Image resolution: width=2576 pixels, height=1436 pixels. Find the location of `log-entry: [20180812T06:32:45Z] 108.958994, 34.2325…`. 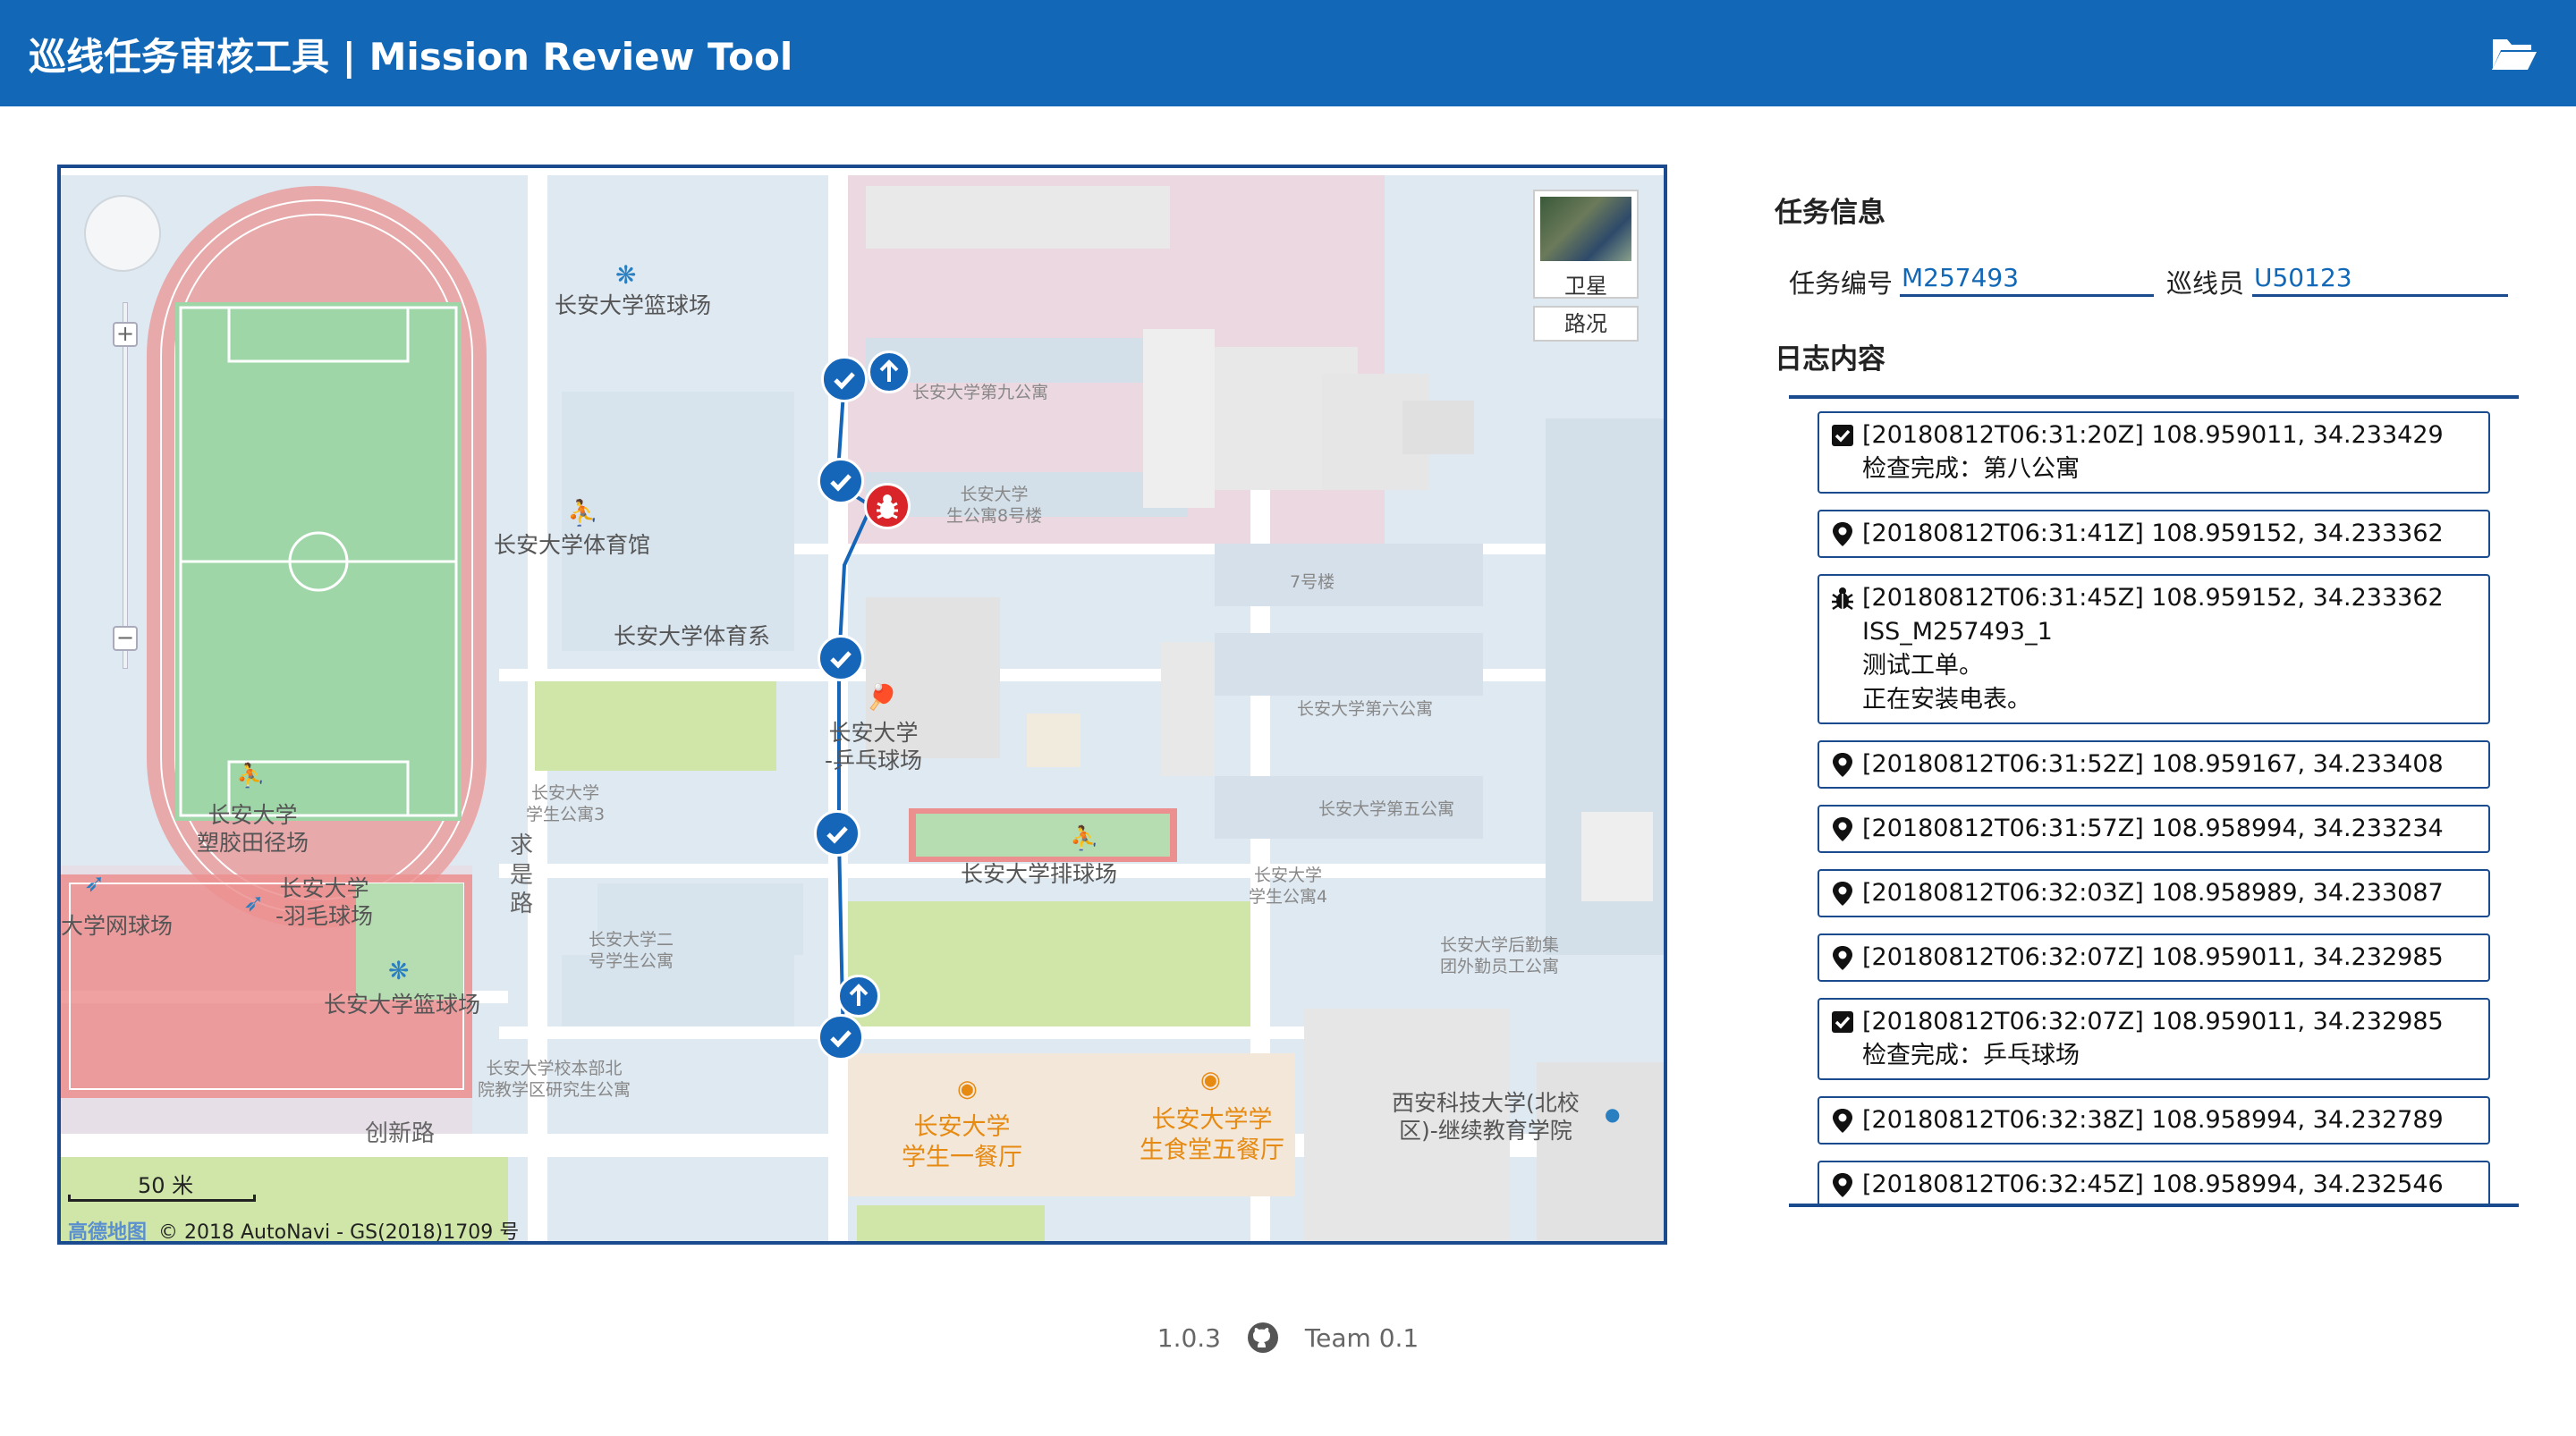

log-entry: [20180812T06:32:45Z] 108.958994, 34.2325… is located at coordinates (2154, 1182).